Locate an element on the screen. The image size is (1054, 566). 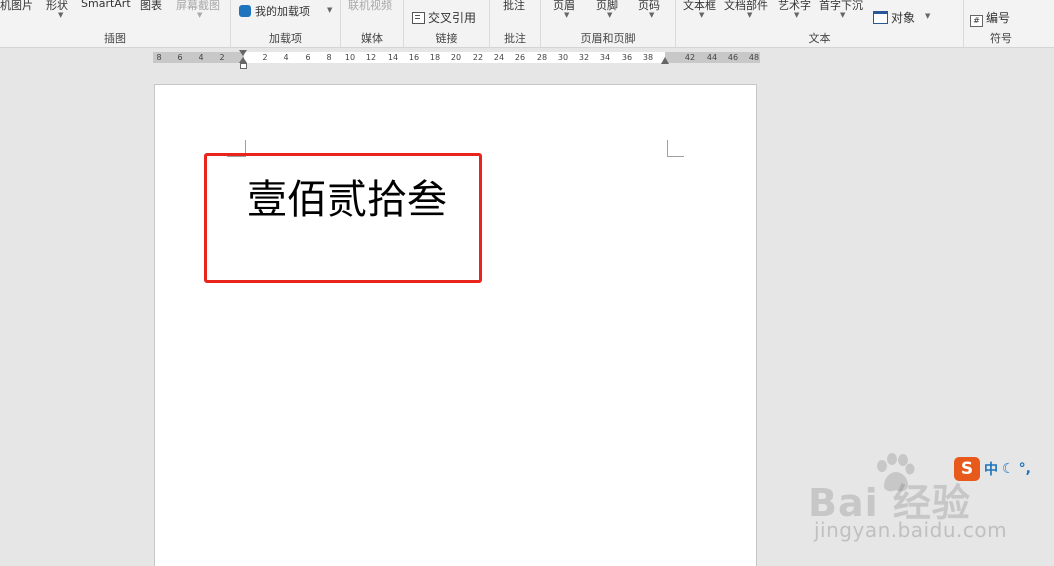
new-comment-button: 批注 is located at coordinates (514, 6).